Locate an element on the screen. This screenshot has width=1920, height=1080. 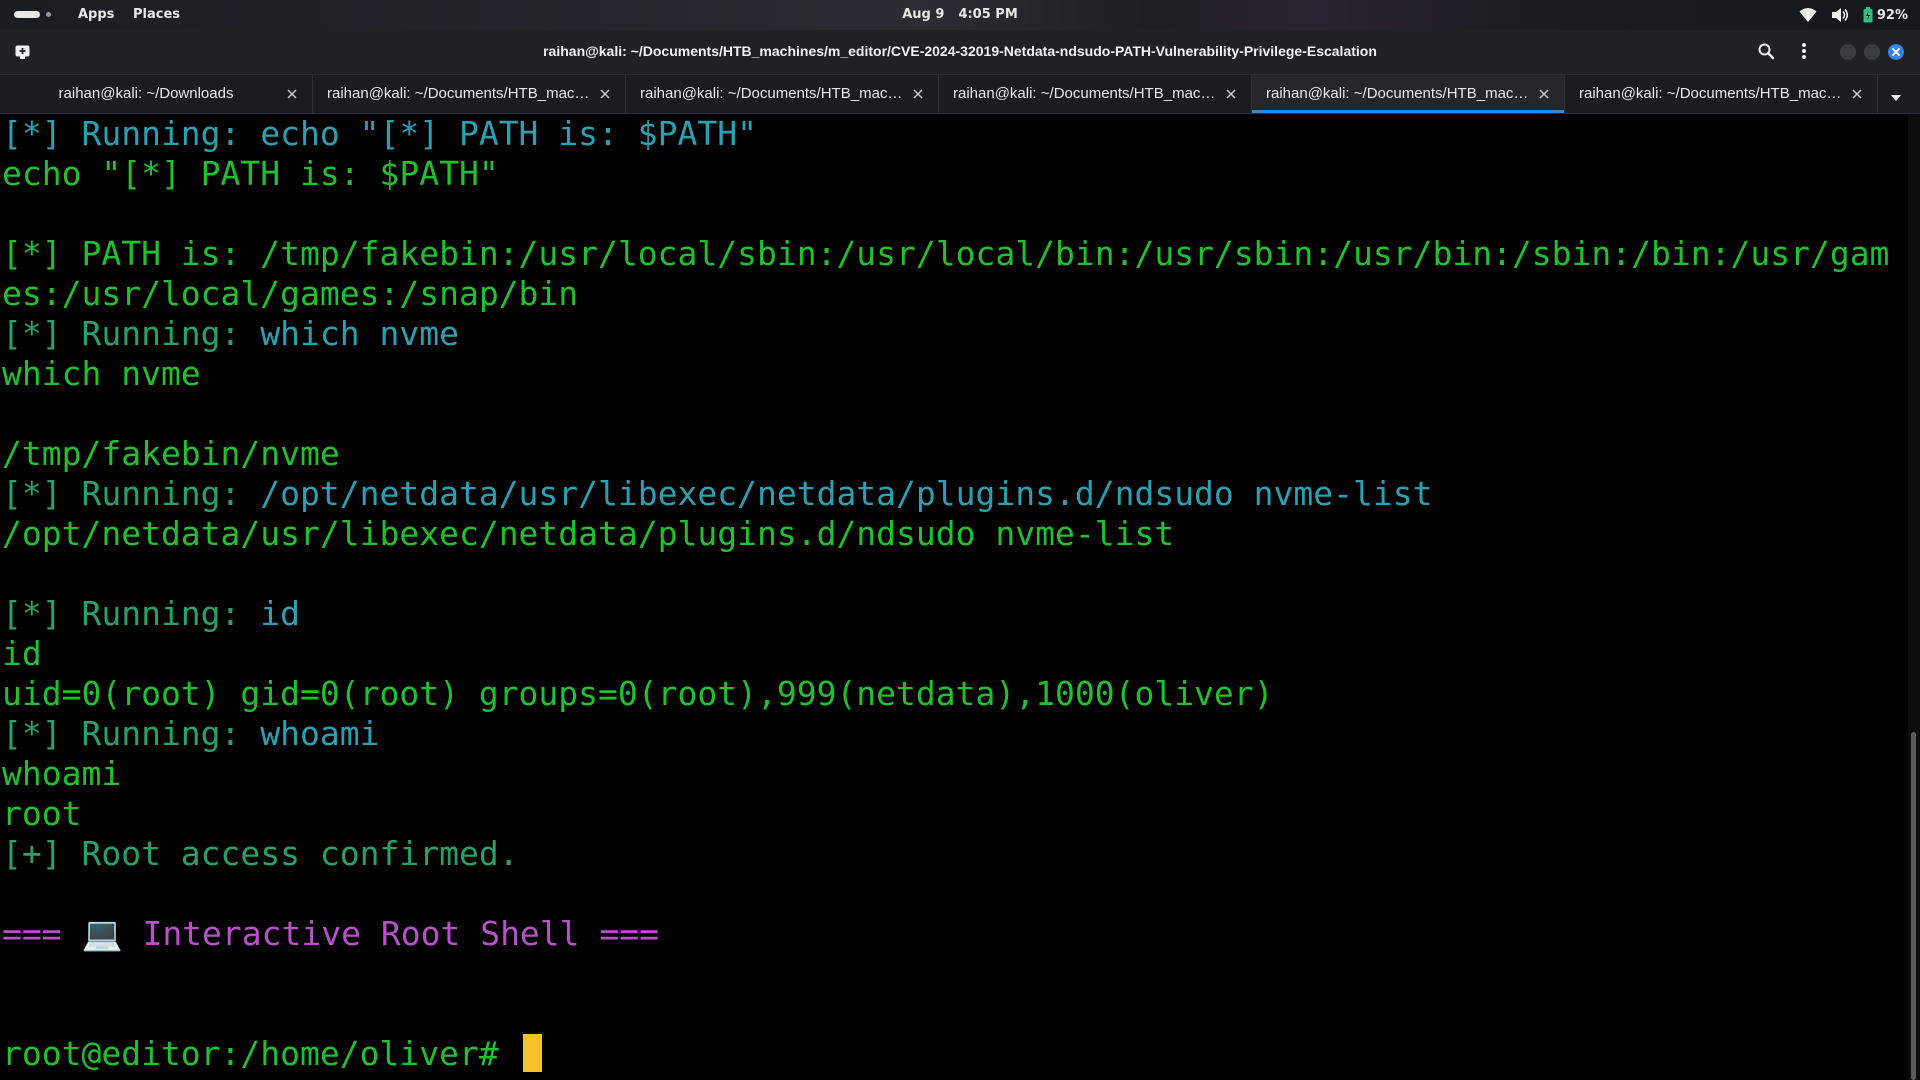
tab-label: raihan@kali: ~/Downloads is located at coordinates (146, 93).